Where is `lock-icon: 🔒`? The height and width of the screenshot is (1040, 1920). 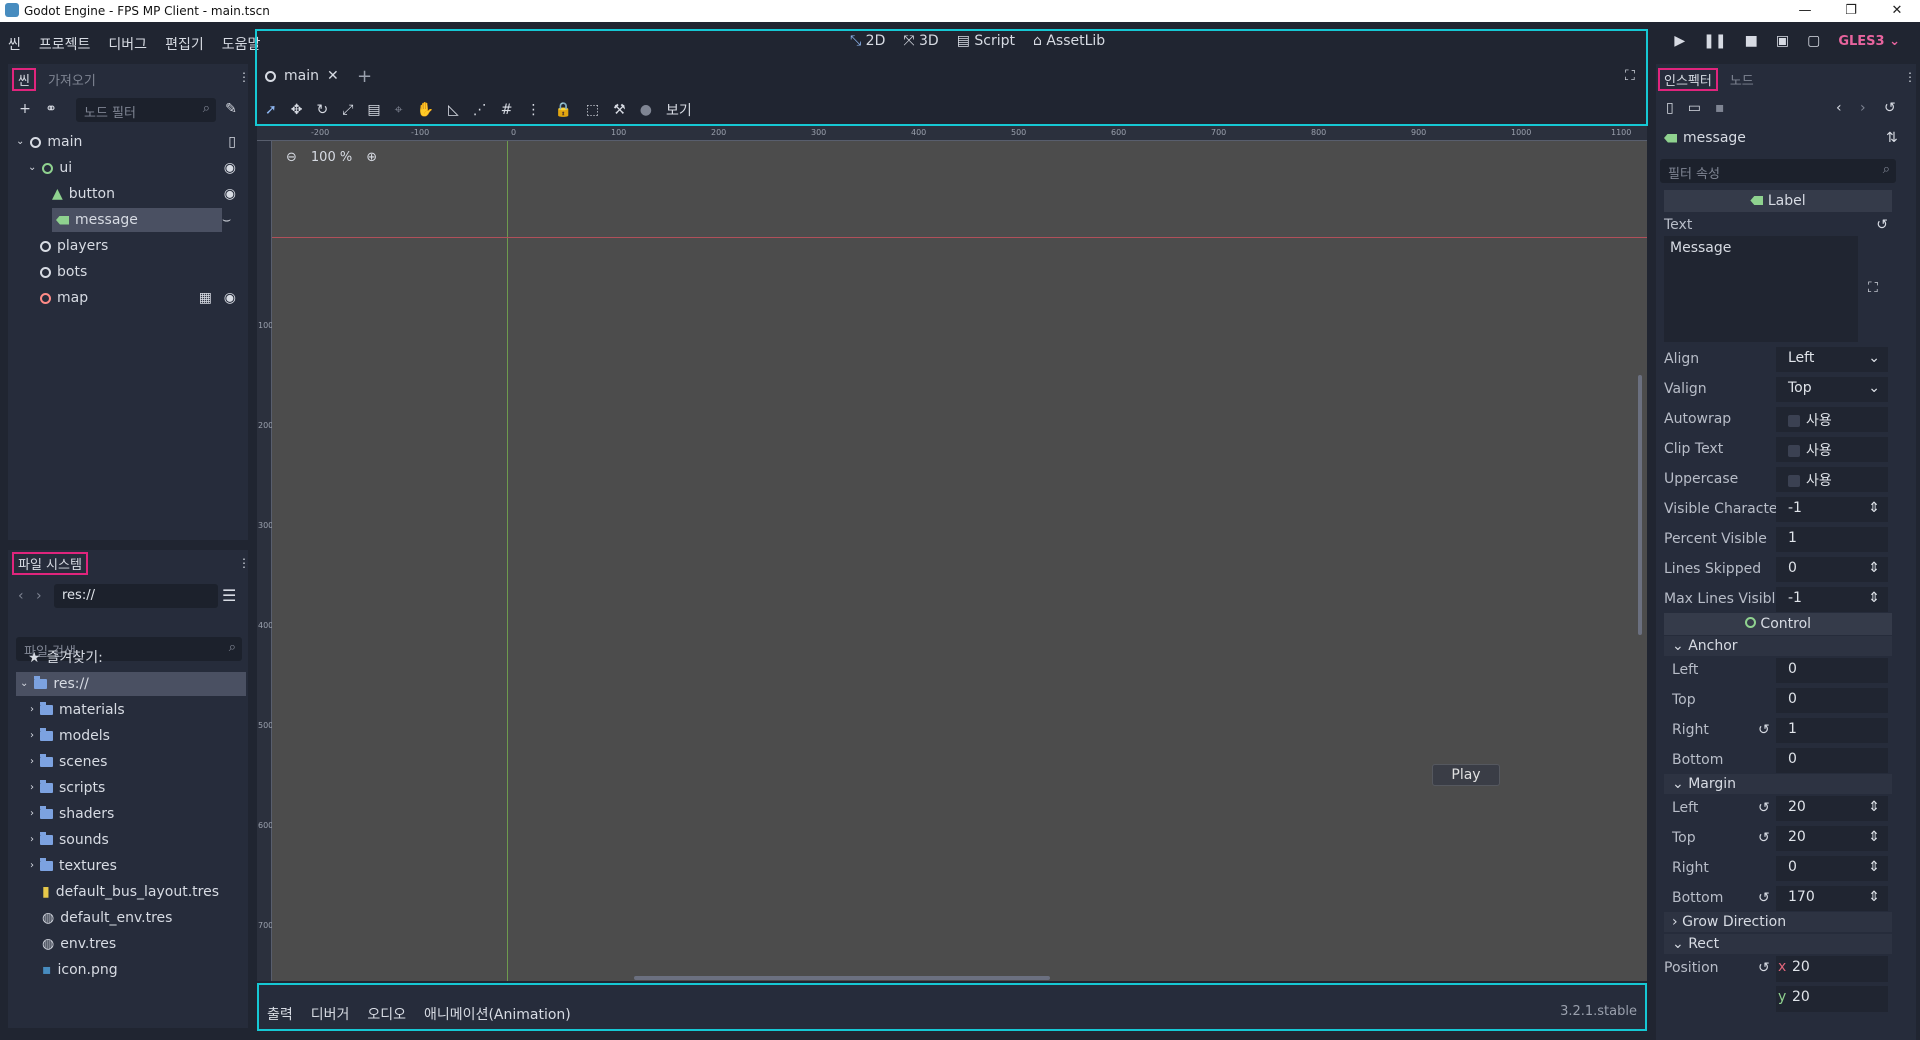 lock-icon: 🔒 is located at coordinates (562, 110).